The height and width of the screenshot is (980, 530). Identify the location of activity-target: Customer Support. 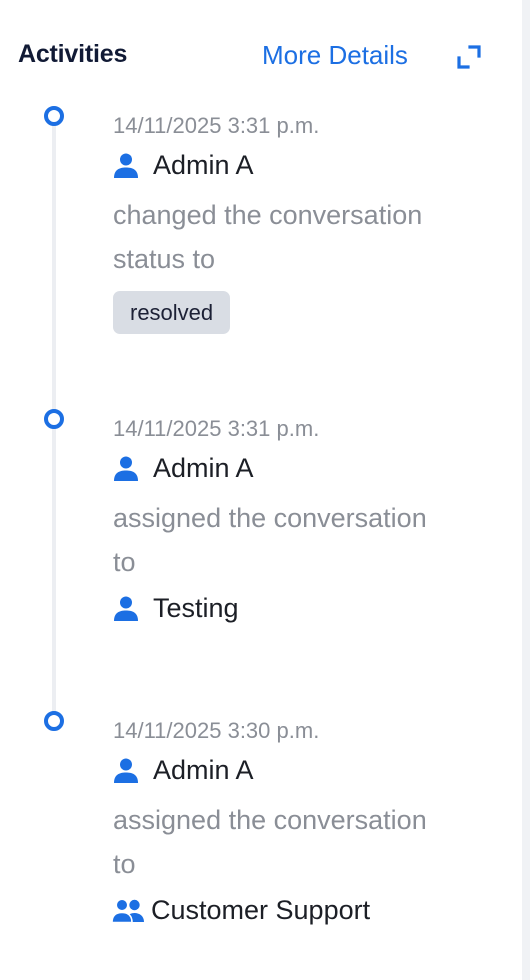
(312, 910).